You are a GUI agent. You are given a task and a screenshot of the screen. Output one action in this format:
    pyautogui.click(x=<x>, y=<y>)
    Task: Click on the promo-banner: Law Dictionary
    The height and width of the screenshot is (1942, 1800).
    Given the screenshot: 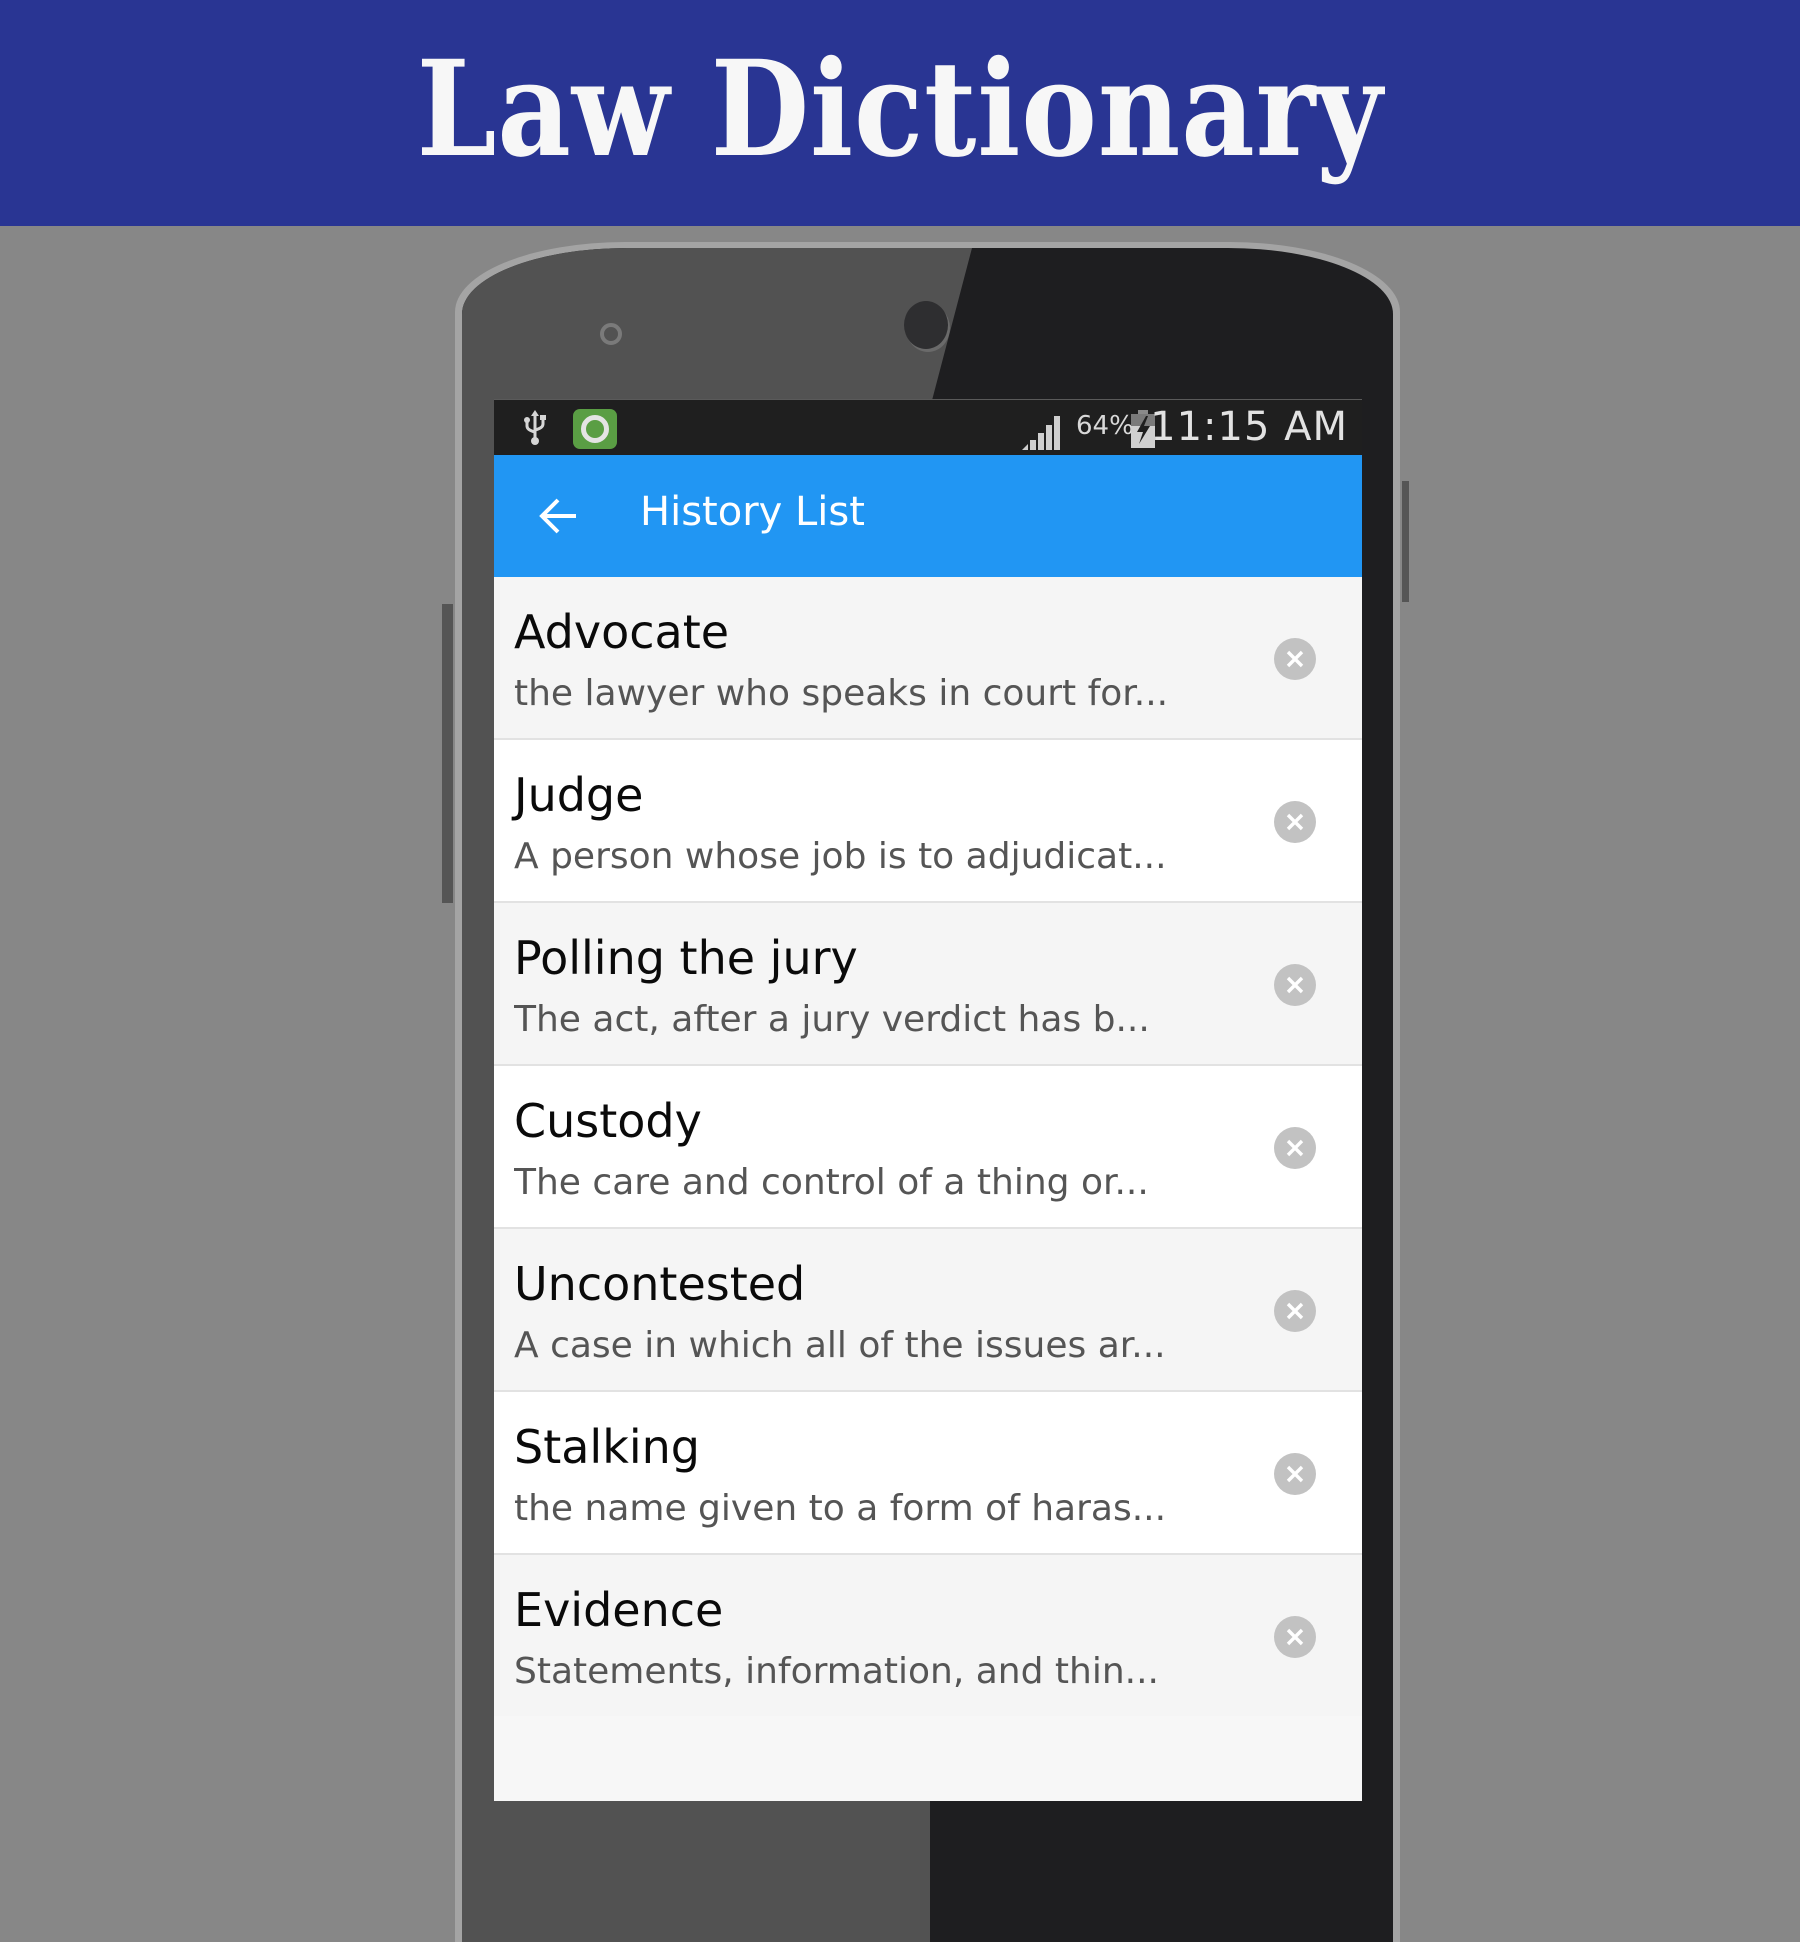 What is the action you would take?
    pyautogui.click(x=900, y=113)
    